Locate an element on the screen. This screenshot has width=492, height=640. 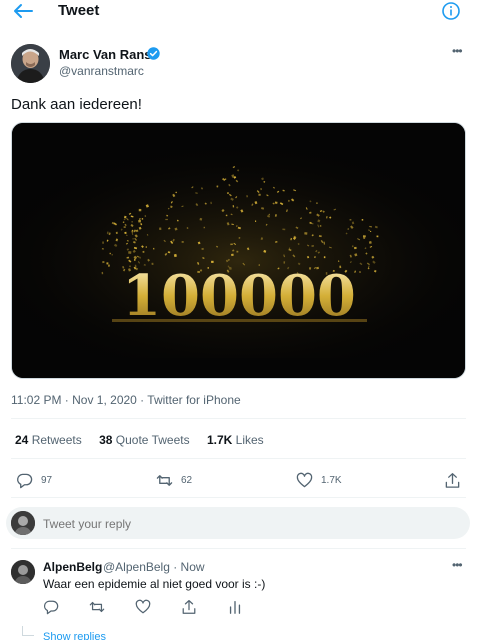
retweets-stat: 24 Retweets is located at coordinates (48, 440).